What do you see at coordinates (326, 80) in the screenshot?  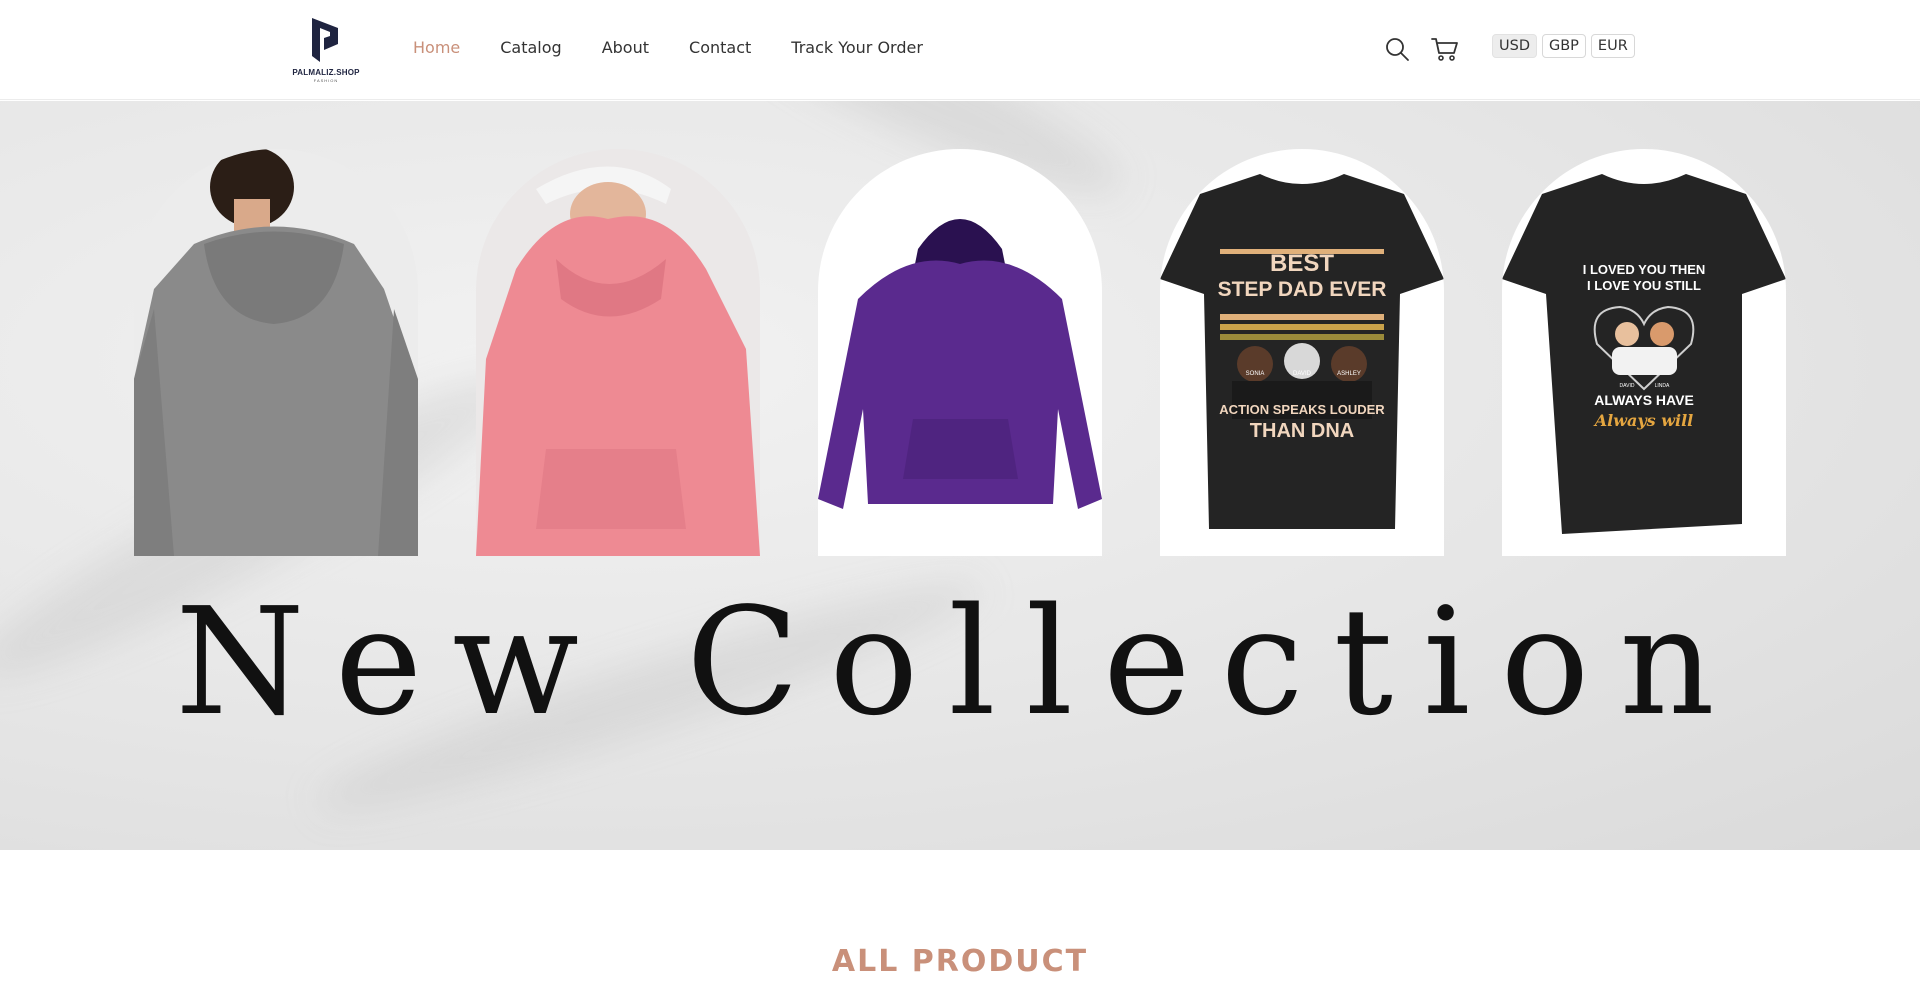 I see `brand-tagline: FASHION` at bounding box center [326, 80].